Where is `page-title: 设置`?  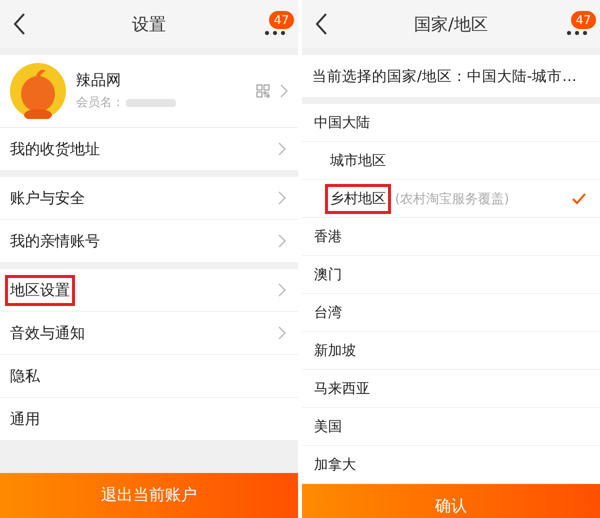
page-title: 设置 is located at coordinates (149, 25).